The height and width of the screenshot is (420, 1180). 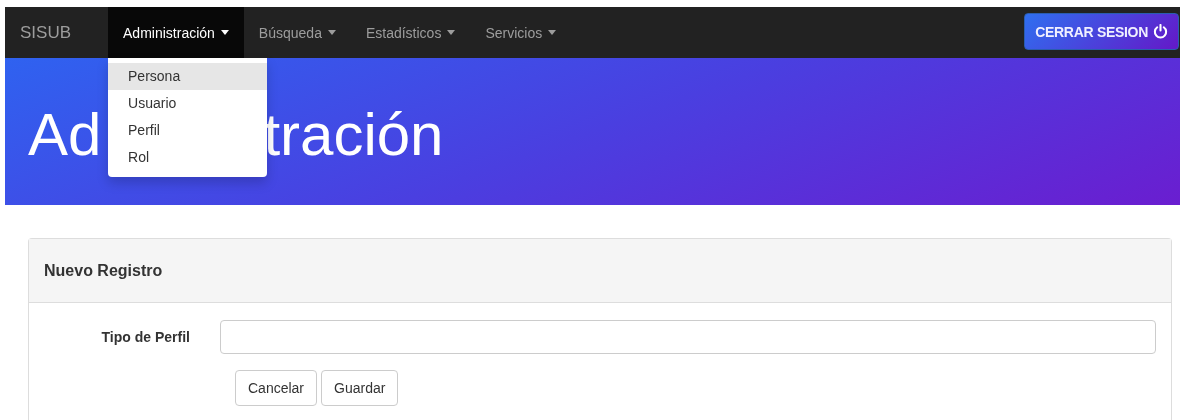 I want to click on brand-name: SISUB, so click(x=64, y=32).